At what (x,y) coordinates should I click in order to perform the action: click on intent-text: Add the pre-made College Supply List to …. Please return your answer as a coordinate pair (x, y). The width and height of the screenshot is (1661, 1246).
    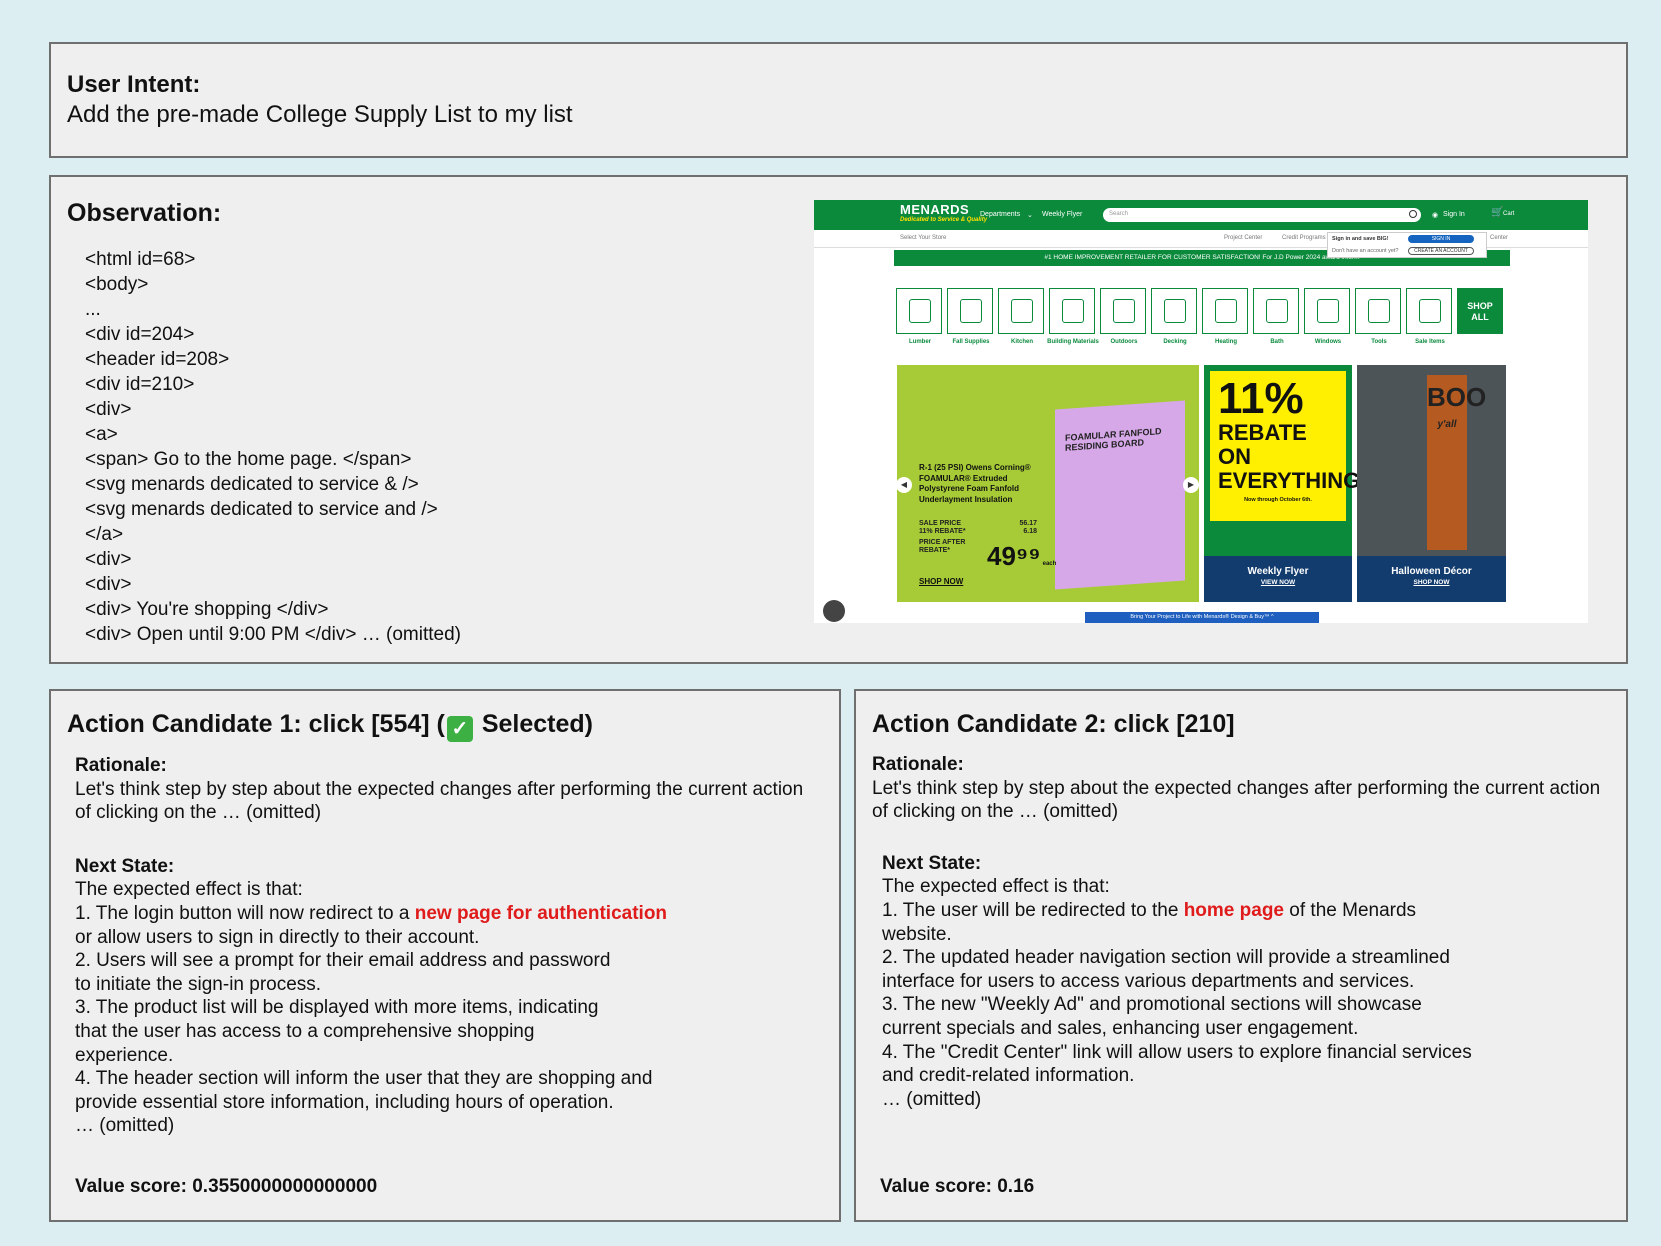
    Looking at the image, I should click on (320, 114).